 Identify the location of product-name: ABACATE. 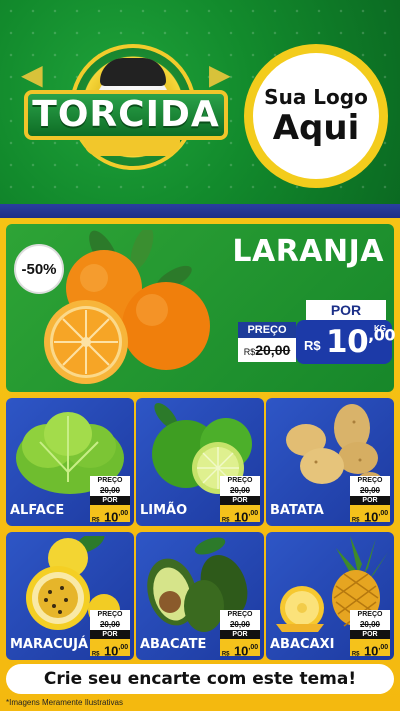
(173, 644).